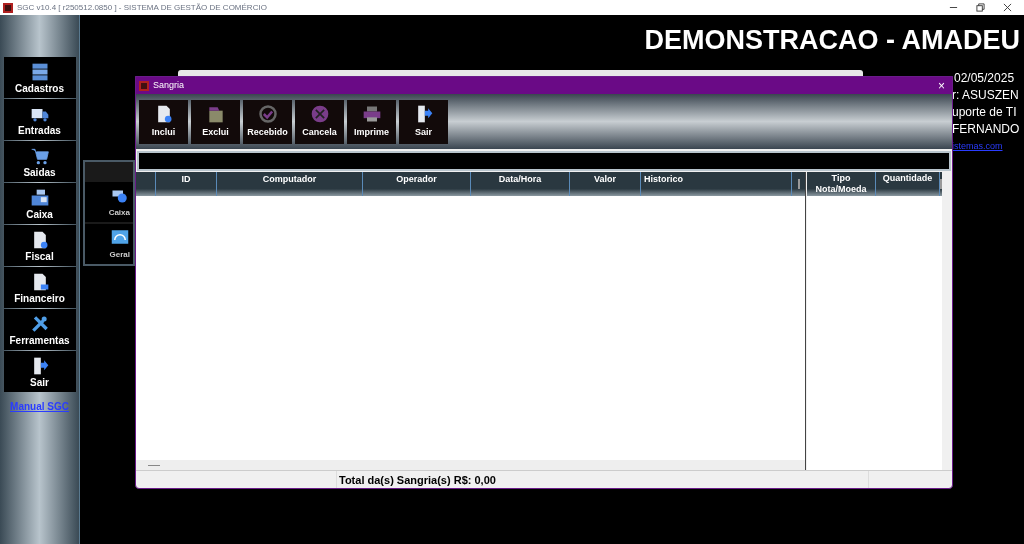 Image resolution: width=1024 pixels, height=544 pixels. What do you see at coordinates (371, 121) in the screenshot?
I see `toolbar-button: Imprime` at bounding box center [371, 121].